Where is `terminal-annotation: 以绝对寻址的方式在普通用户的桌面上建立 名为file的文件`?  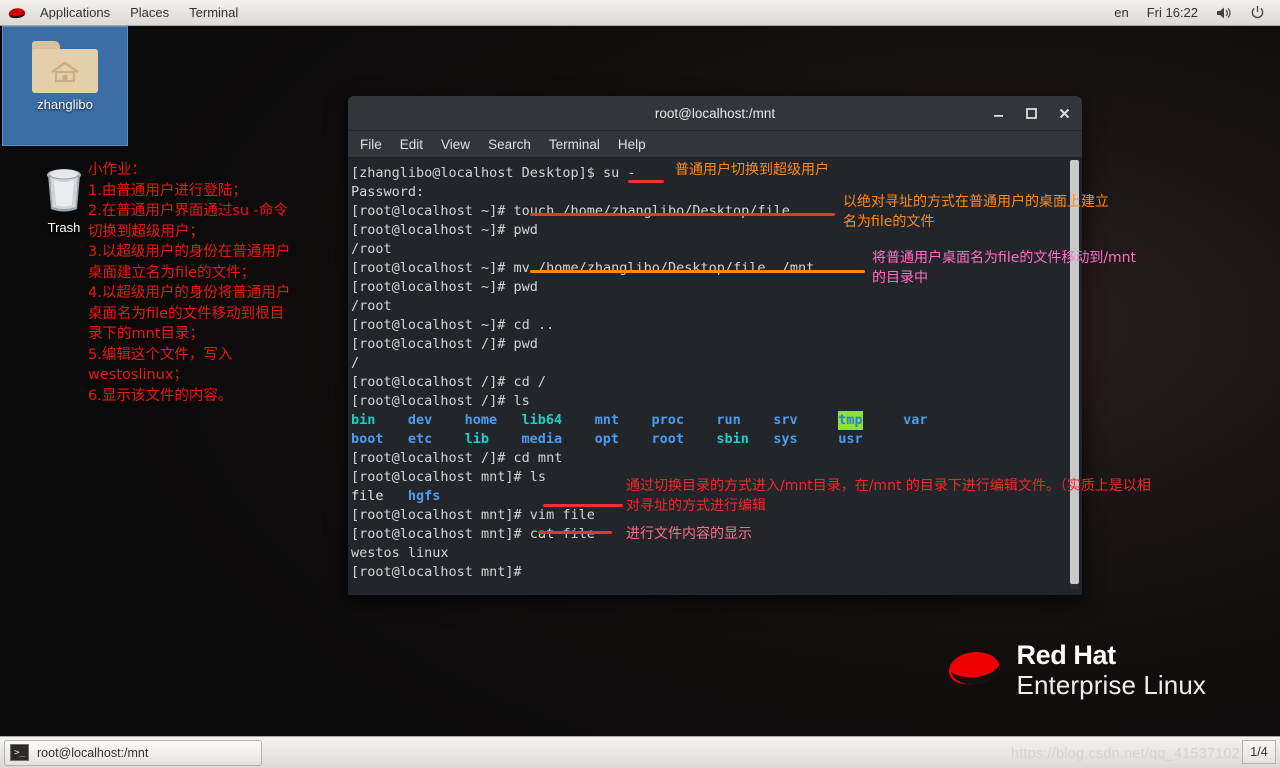
terminal-annotation: 以绝对寻址的方式在普通用户的桌面上建立 名为file的文件 is located at coordinates (976, 212).